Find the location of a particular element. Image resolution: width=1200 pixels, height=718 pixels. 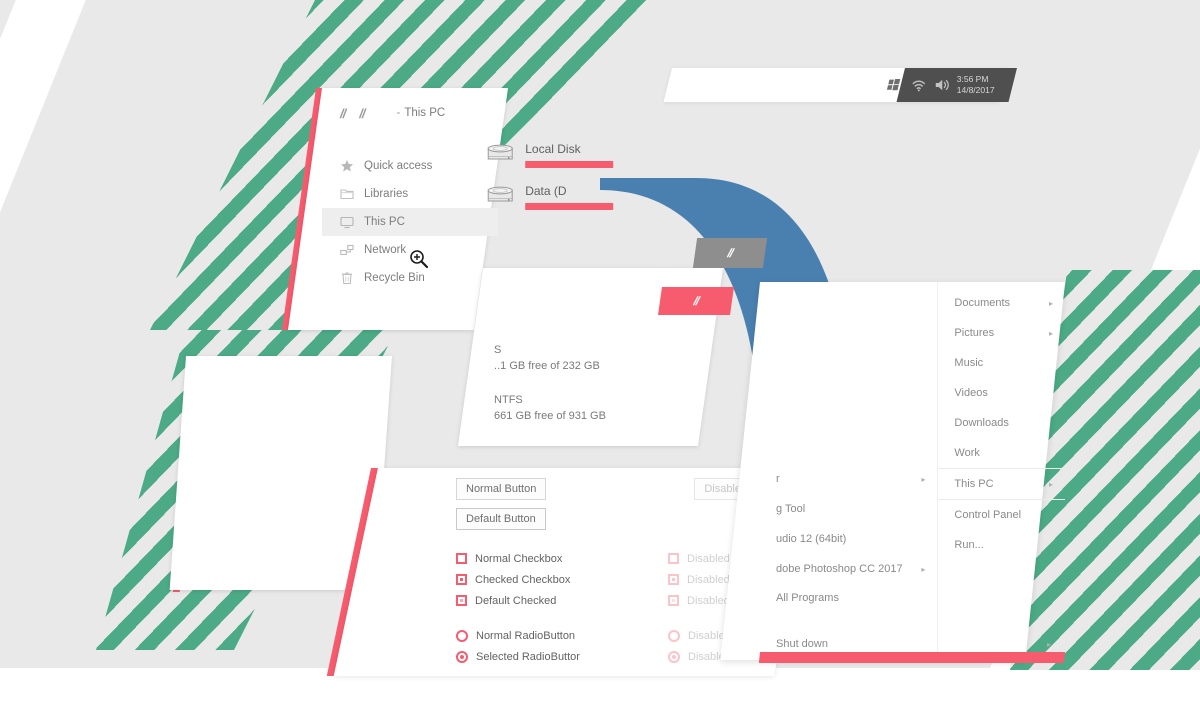

radio-row: Selected RadioButtor is located at coordinates (531, 656).